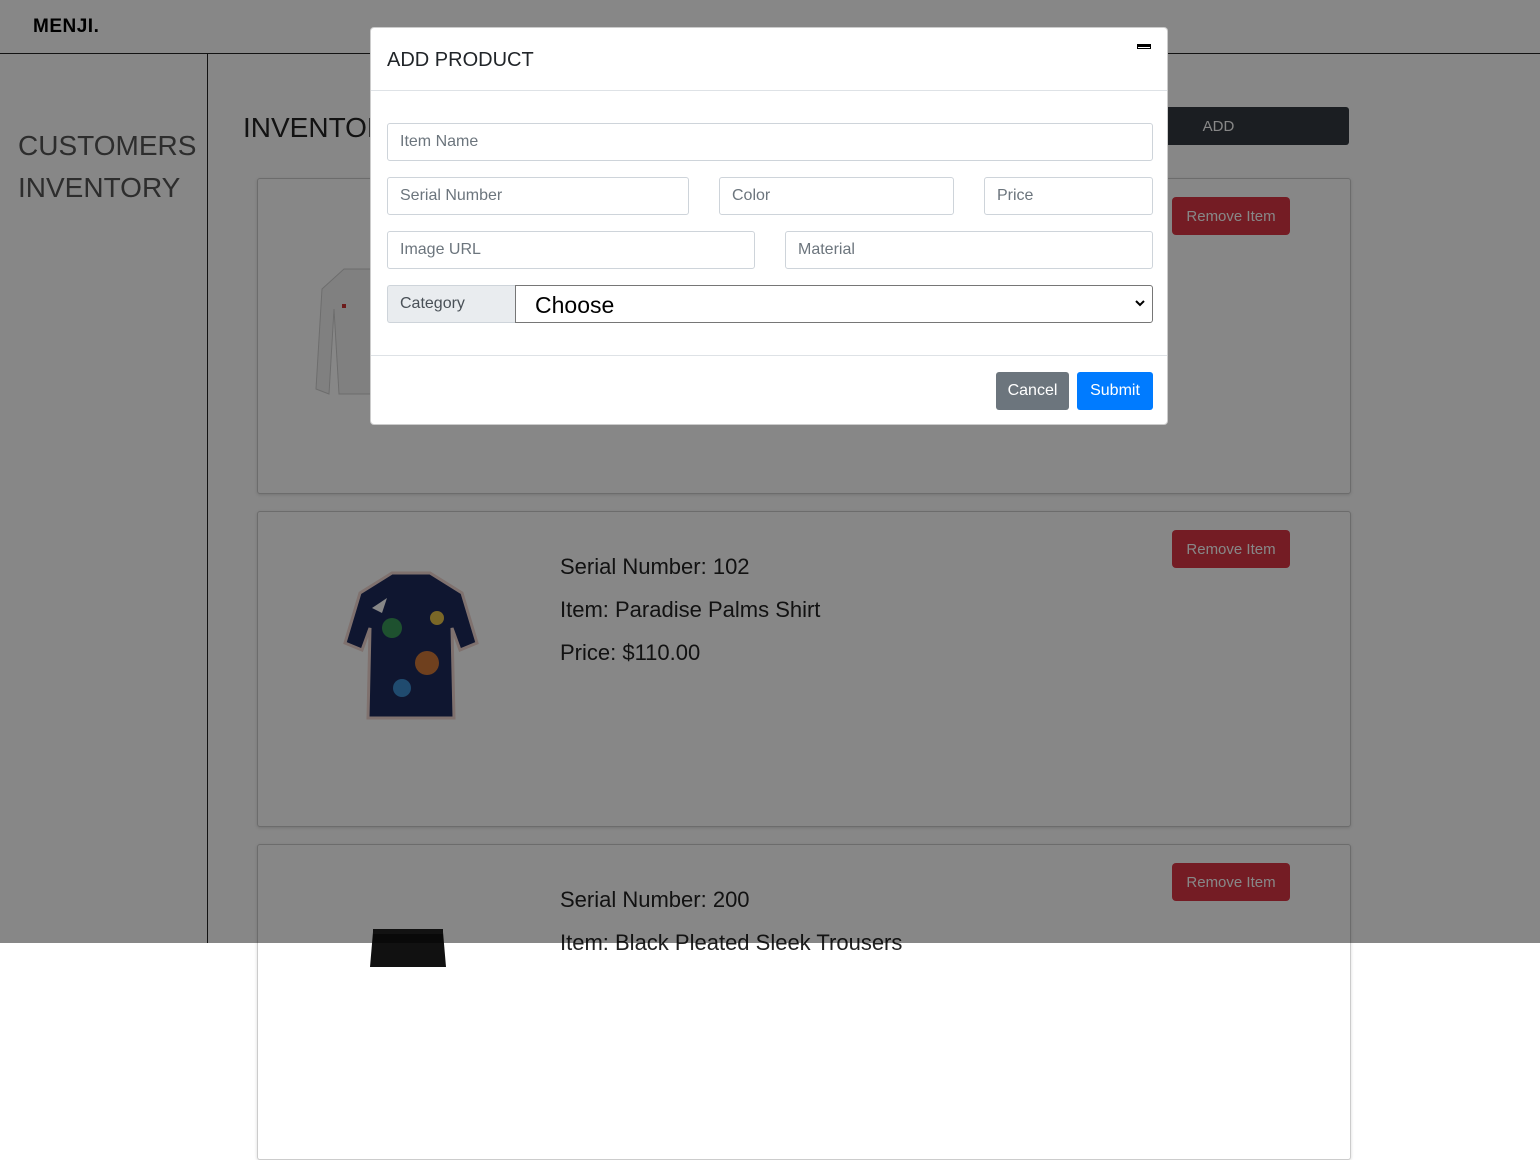 This screenshot has height=1160, width=1540. Describe the element at coordinates (538, 196) in the screenshot. I see `serial-number-input` at that location.